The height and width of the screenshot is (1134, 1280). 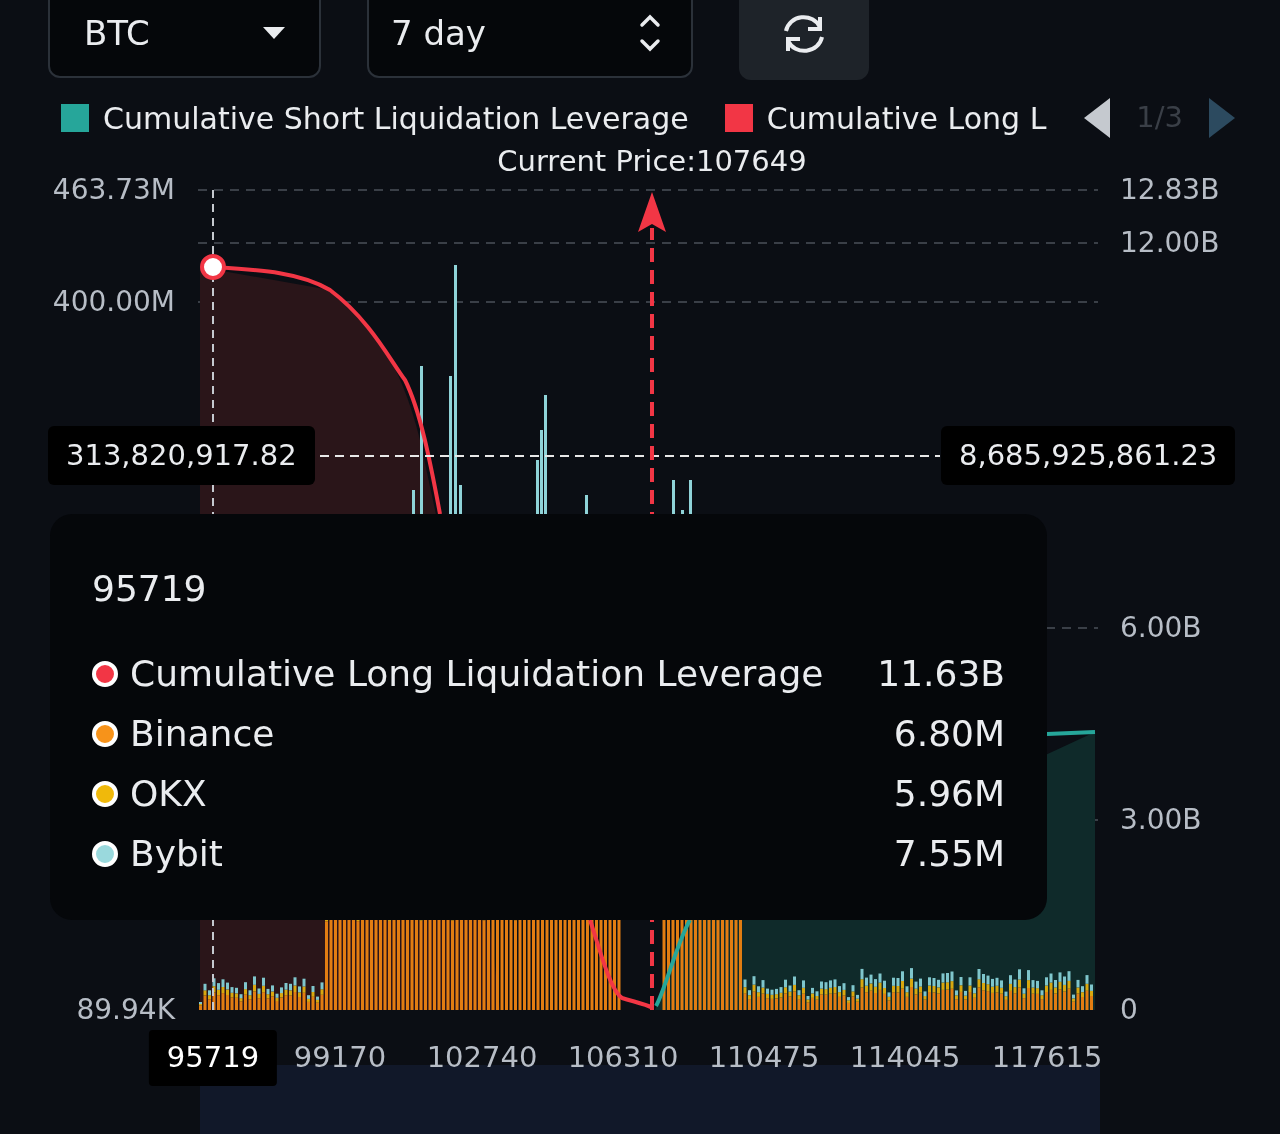 I want to click on series-name: OKX, so click(x=169, y=794).